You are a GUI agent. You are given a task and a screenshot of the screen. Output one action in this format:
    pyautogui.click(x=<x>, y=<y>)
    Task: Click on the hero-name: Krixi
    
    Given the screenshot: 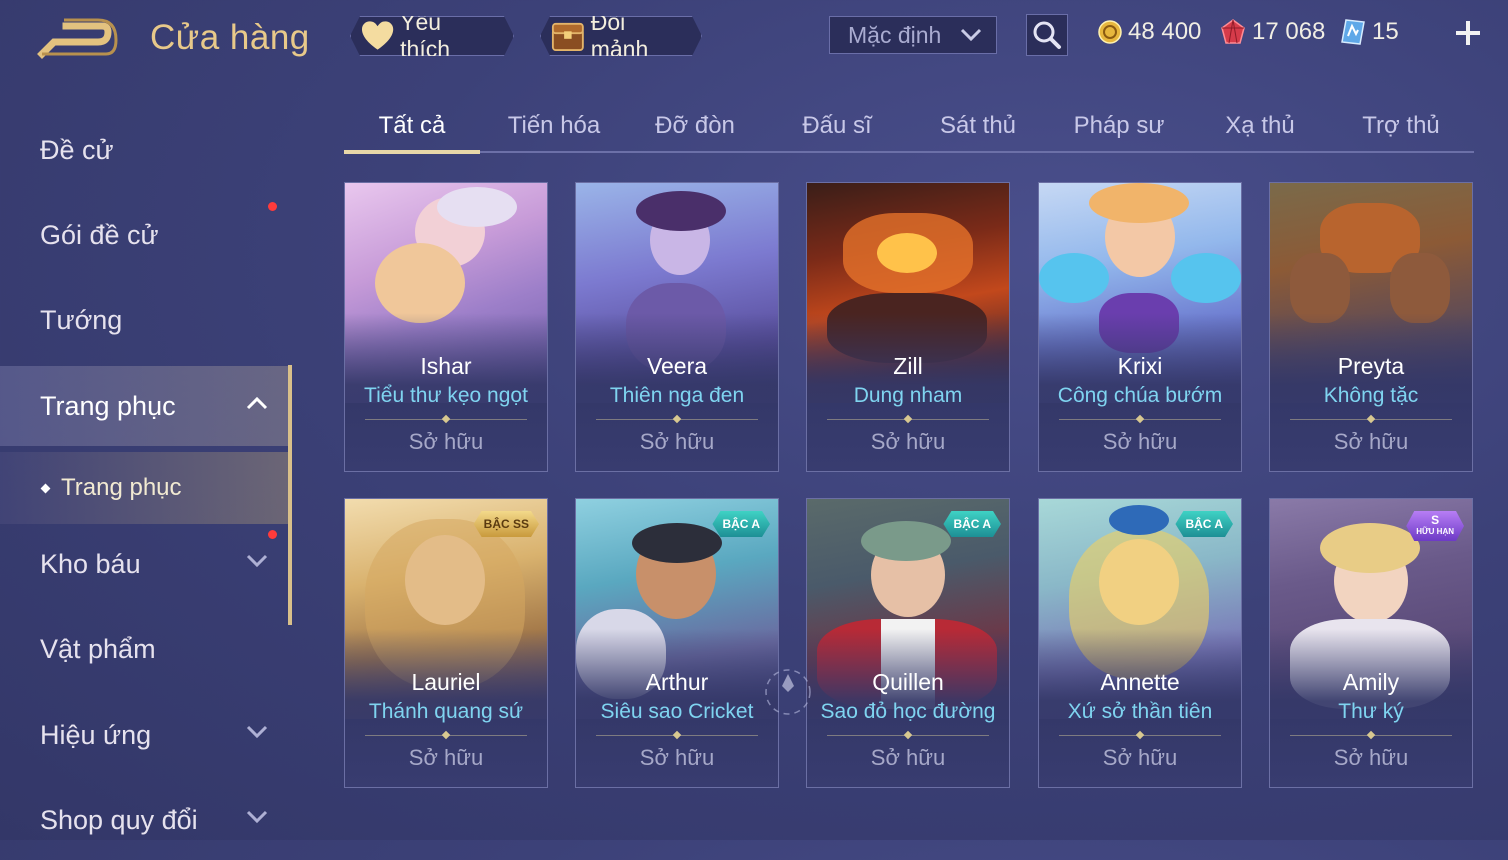 What is the action you would take?
    pyautogui.click(x=1140, y=366)
    